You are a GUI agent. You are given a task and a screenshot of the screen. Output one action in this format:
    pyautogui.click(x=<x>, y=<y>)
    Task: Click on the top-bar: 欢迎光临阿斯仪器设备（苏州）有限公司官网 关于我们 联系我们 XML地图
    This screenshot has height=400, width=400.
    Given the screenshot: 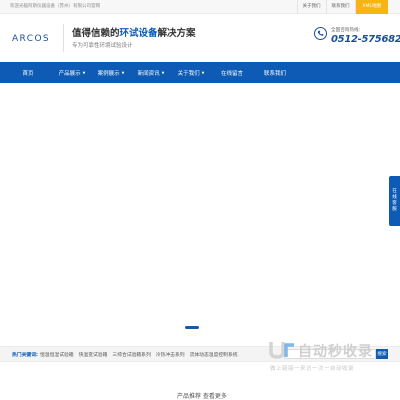 What is the action you would take?
    pyautogui.click(x=200, y=7)
    